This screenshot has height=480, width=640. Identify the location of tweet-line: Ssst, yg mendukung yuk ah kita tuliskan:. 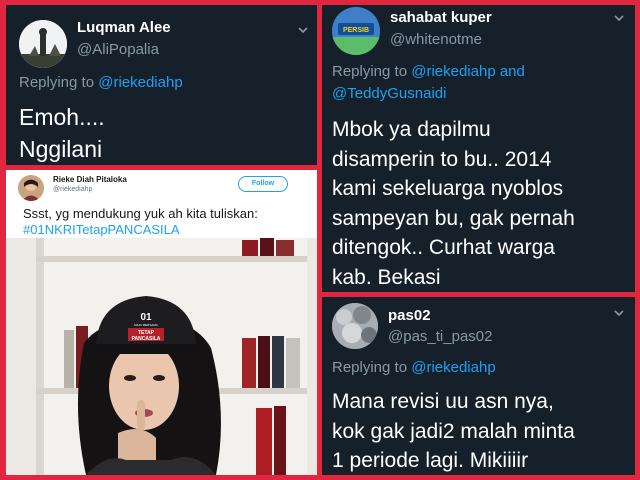
(140, 213).